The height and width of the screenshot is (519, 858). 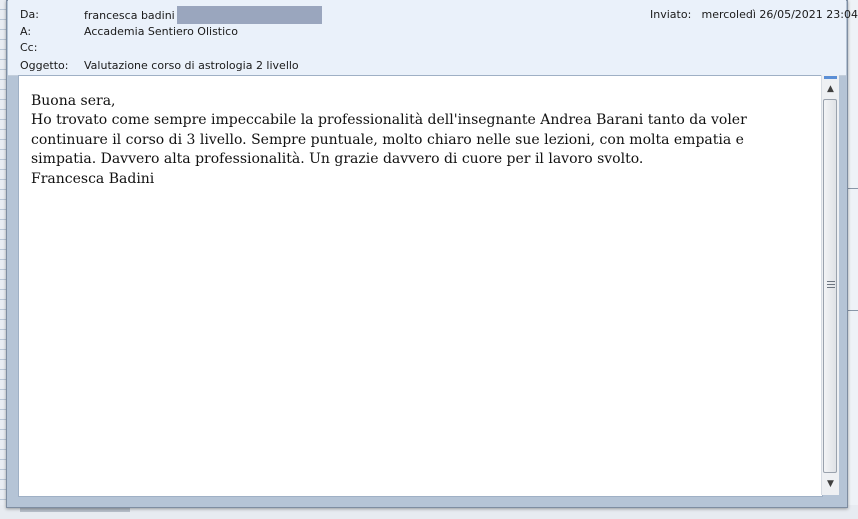 What do you see at coordinates (73, 101) in the screenshot?
I see `greeting: Buona sera,` at bounding box center [73, 101].